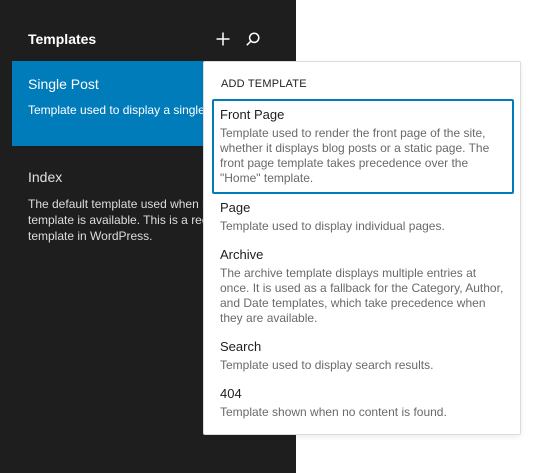 The width and height of the screenshot is (557, 473). I want to click on search-icon, so click(253, 39).